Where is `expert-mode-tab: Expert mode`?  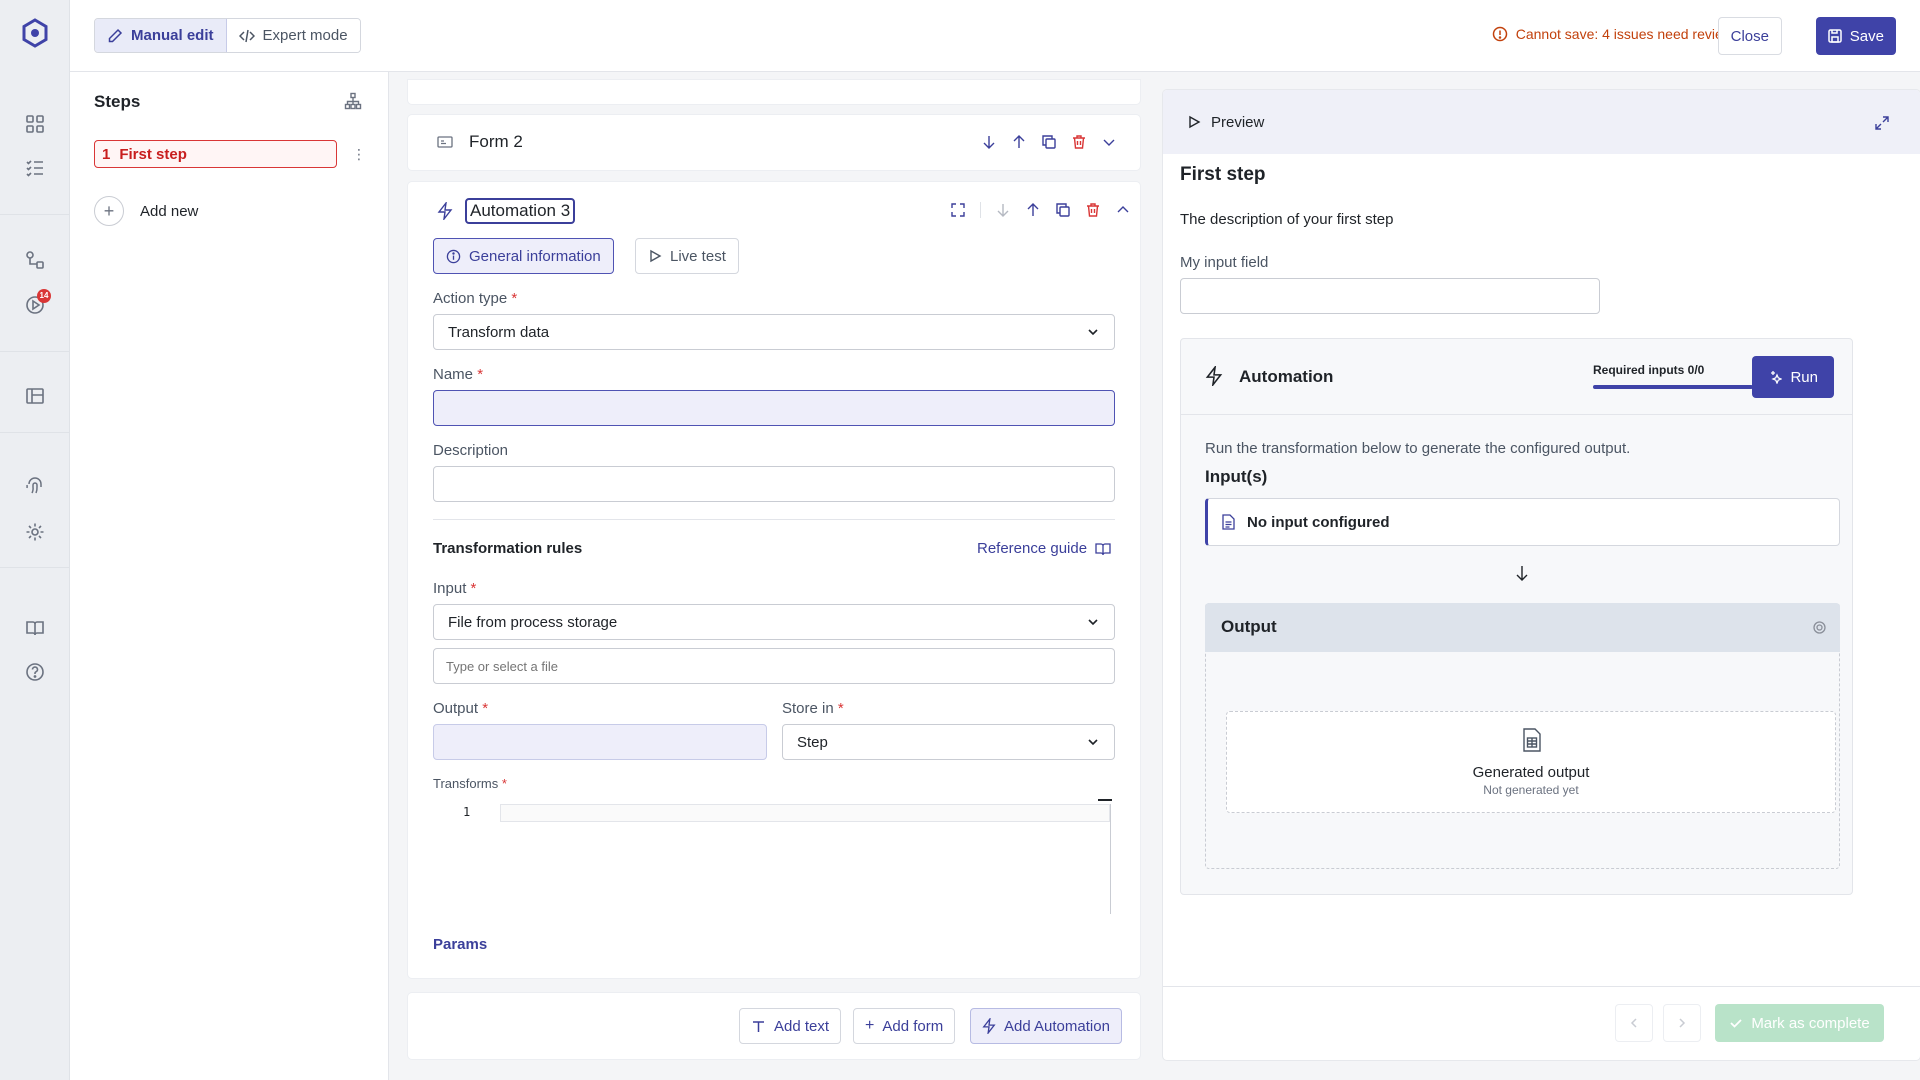 expert-mode-tab: Expert mode is located at coordinates (293, 35).